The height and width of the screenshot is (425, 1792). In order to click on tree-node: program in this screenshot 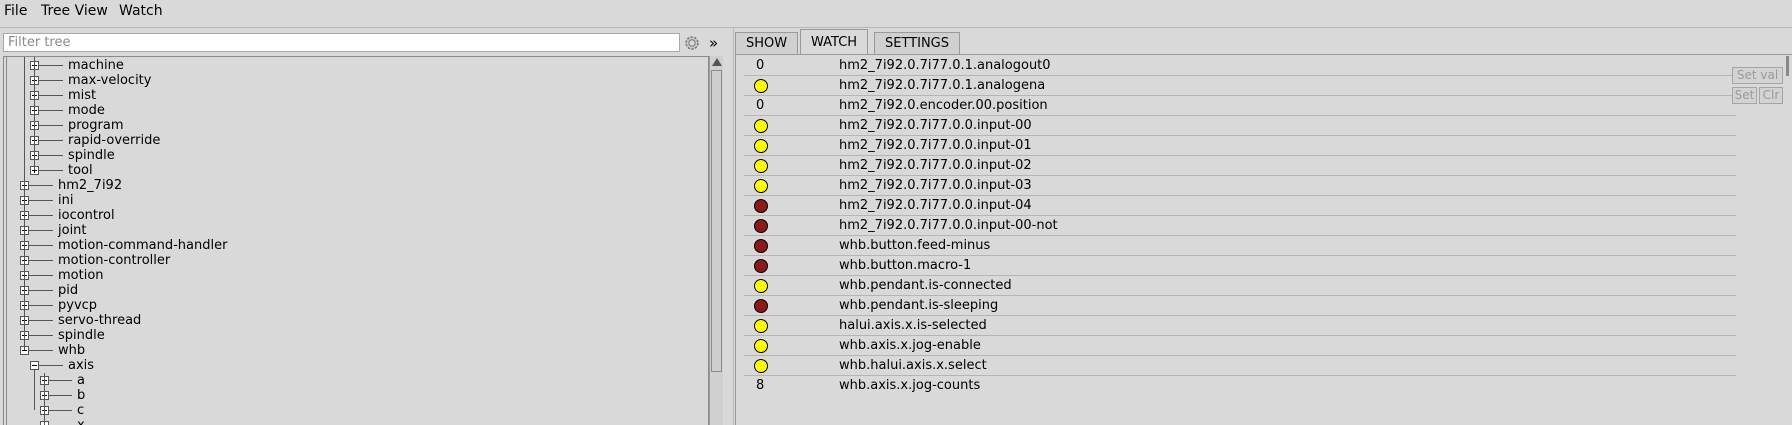, I will do `click(354, 125)`.